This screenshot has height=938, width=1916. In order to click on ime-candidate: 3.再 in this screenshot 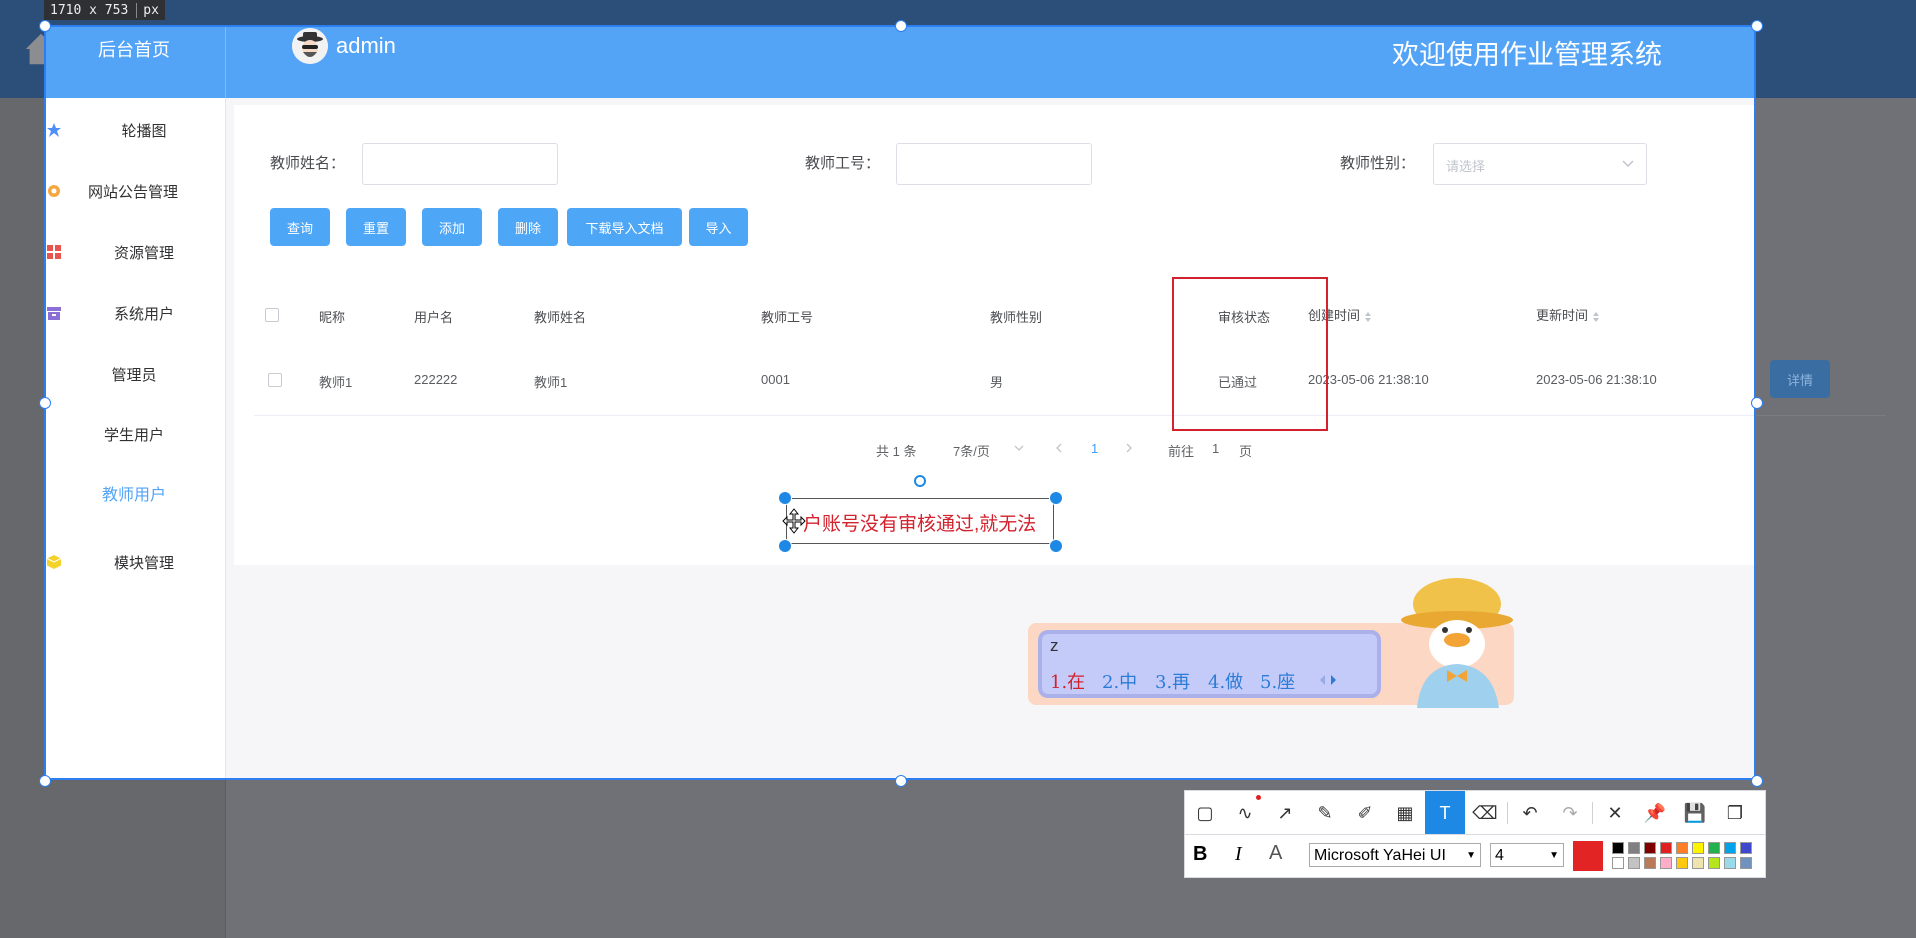, I will do `click(1172, 681)`.